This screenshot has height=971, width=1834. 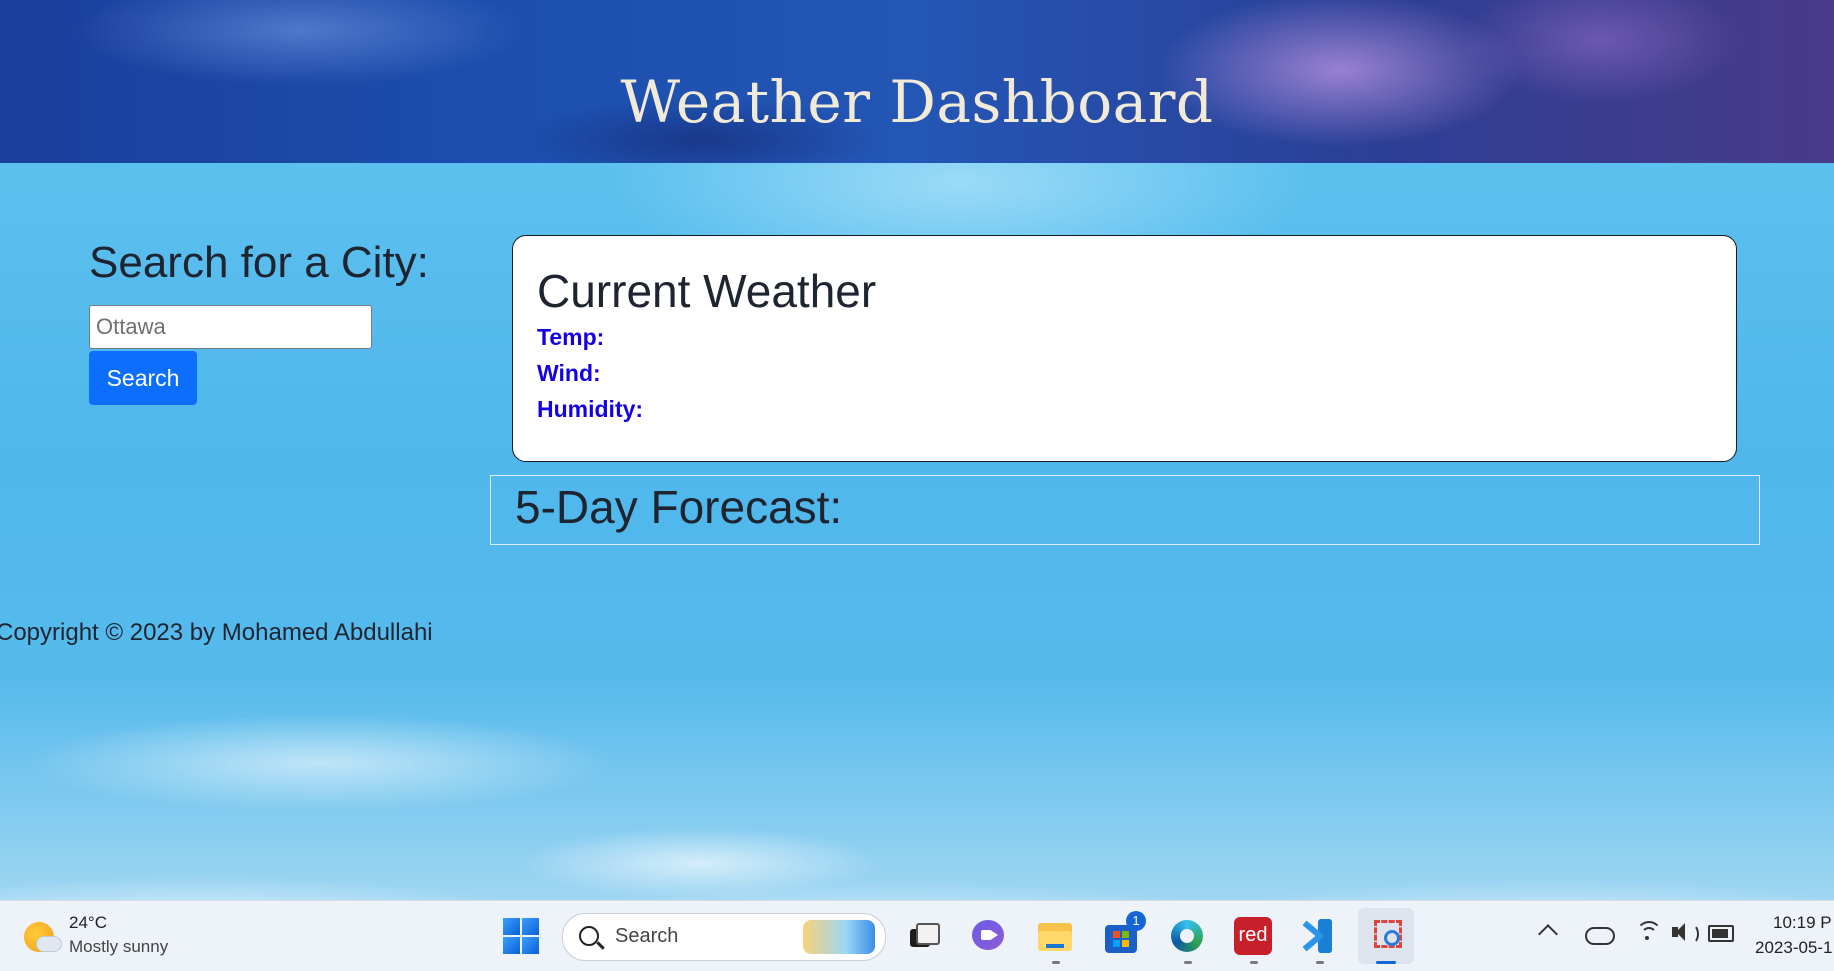 What do you see at coordinates (569, 373) in the screenshot?
I see `wind-label: Wind:` at bounding box center [569, 373].